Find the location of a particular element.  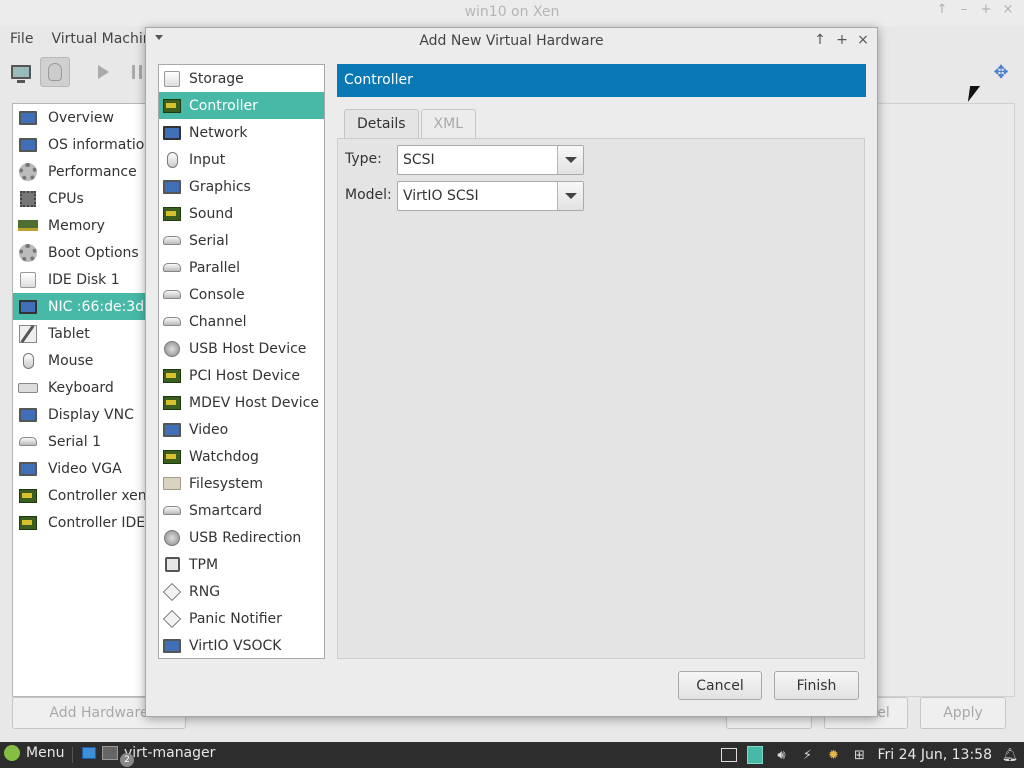

disk-icon is located at coordinates (28, 280).